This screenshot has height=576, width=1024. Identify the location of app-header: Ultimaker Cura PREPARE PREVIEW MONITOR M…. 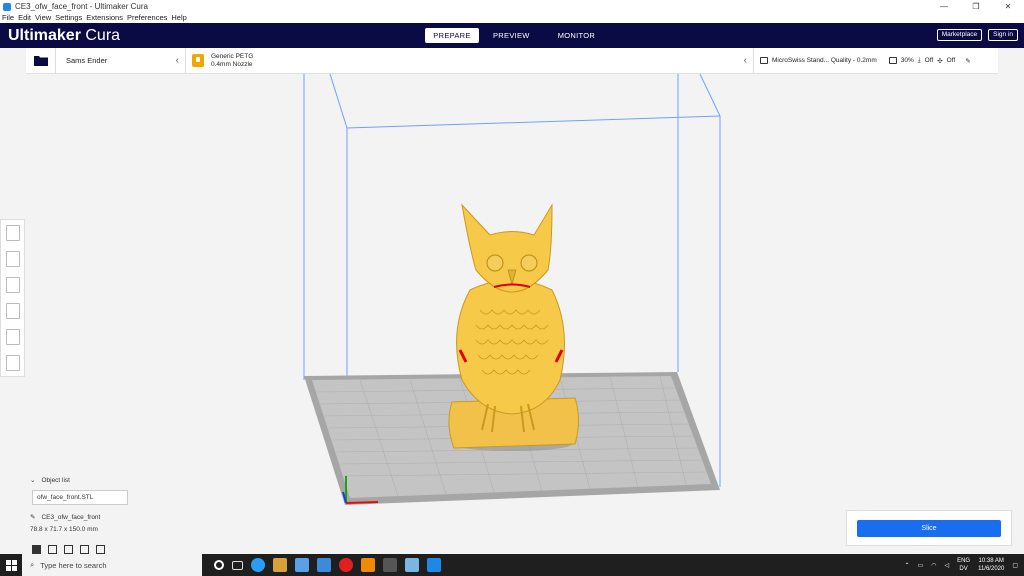
(512, 35).